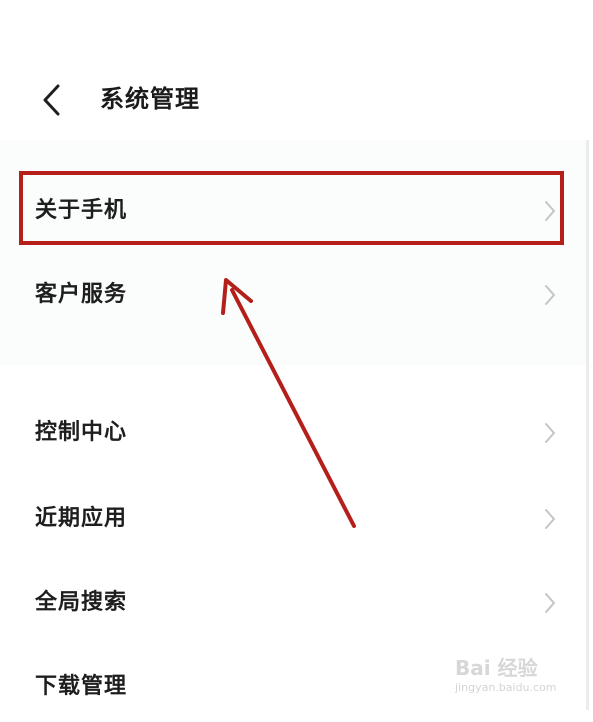 The image size is (593, 722). Describe the element at coordinates (293, 519) in the screenshot. I see `menu-item-recent-apps: 近期应用` at that location.